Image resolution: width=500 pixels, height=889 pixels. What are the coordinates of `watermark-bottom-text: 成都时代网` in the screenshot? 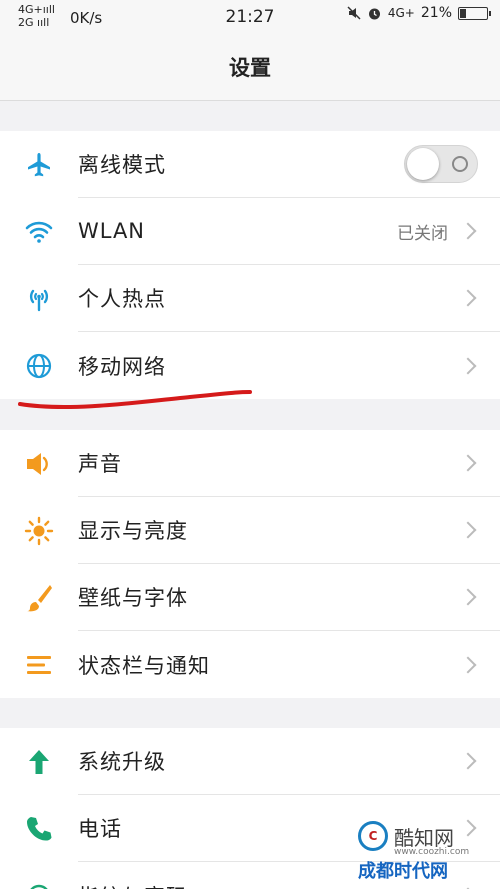 It's located at (403, 871).